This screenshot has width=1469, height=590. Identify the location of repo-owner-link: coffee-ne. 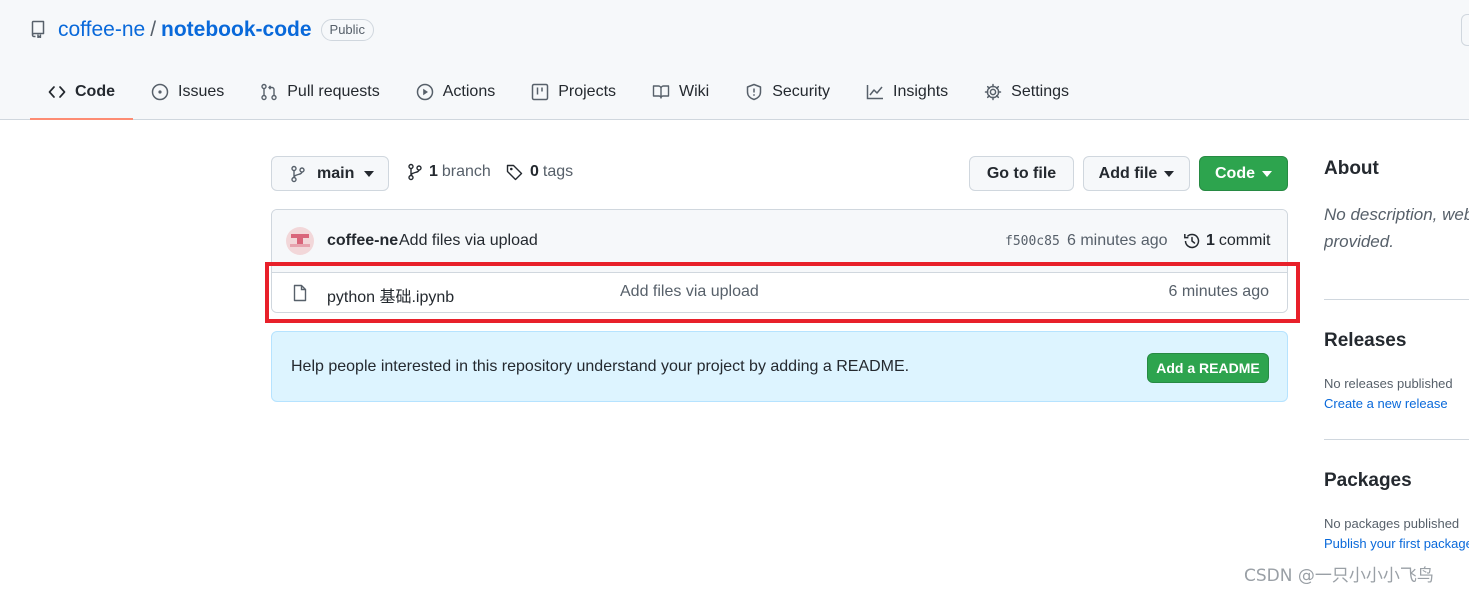
(101, 30).